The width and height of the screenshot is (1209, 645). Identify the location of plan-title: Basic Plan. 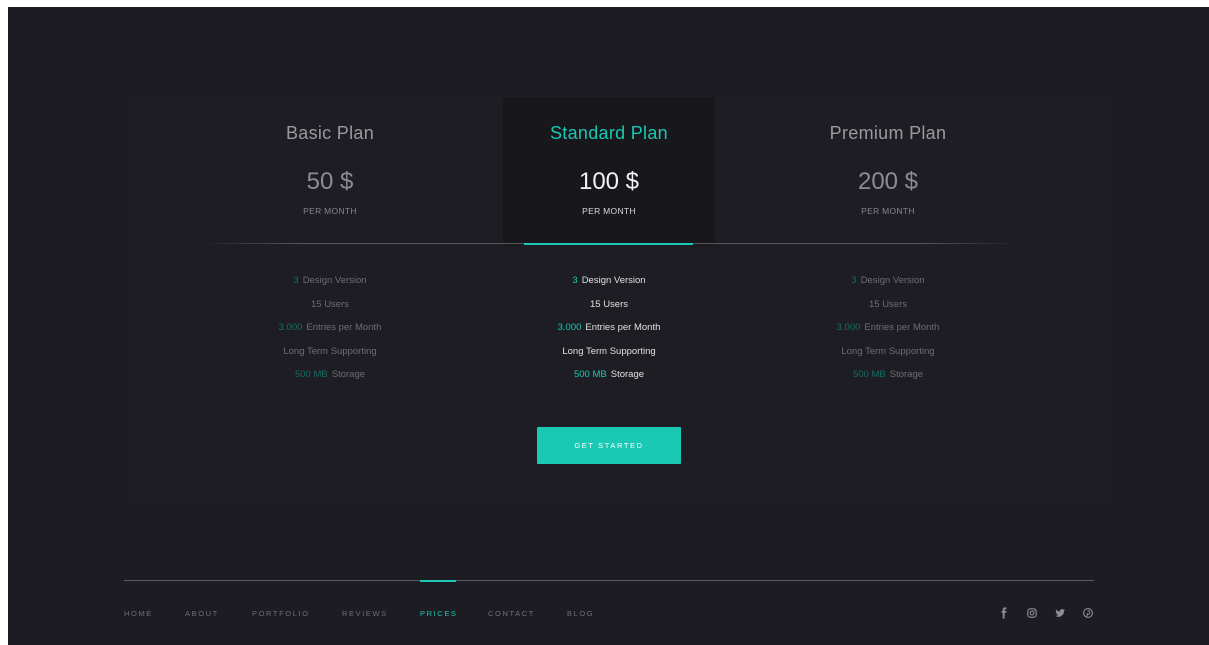
(330, 133).